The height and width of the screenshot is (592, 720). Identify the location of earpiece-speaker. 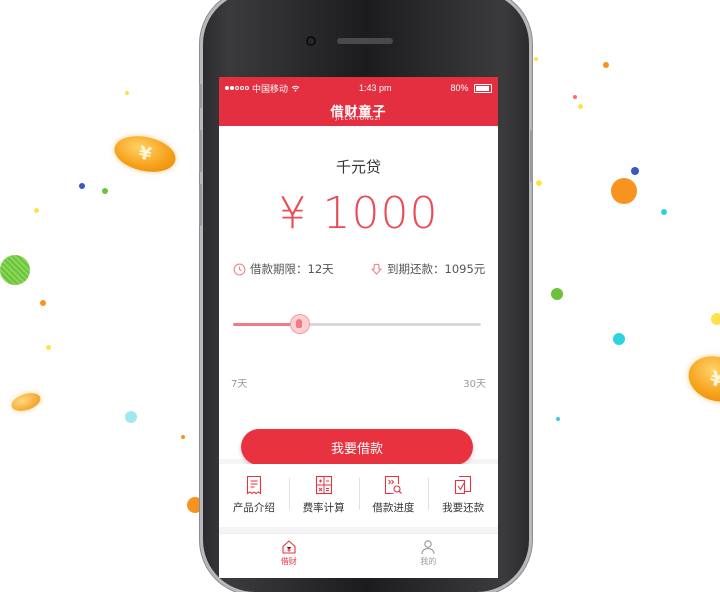
(365, 41).